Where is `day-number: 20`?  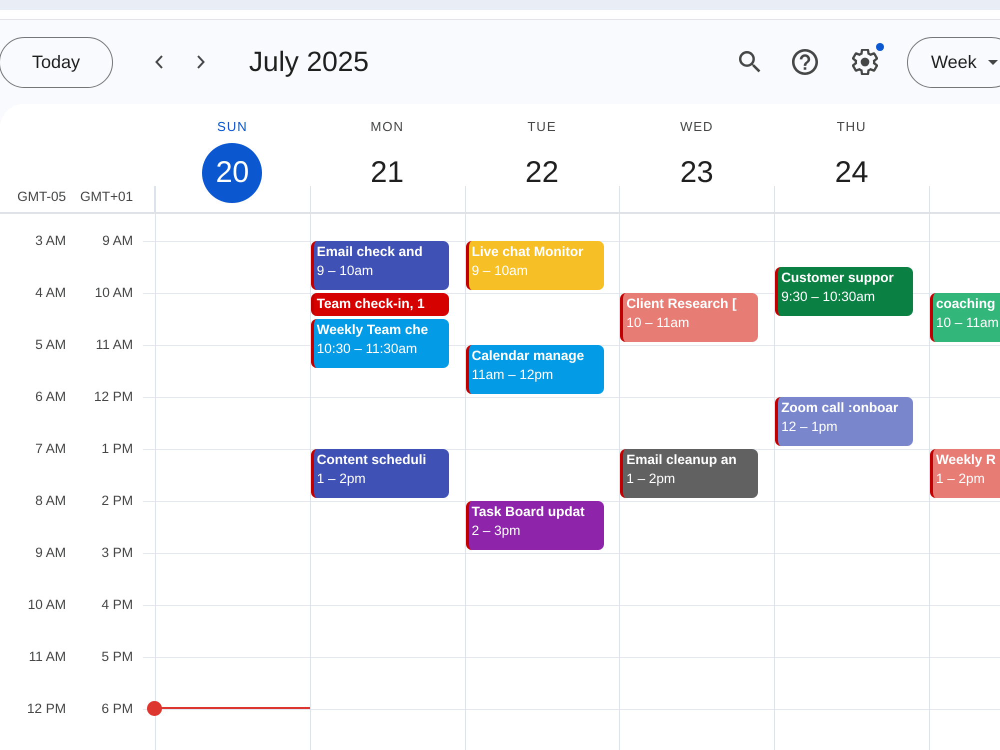 day-number: 20 is located at coordinates (232, 173).